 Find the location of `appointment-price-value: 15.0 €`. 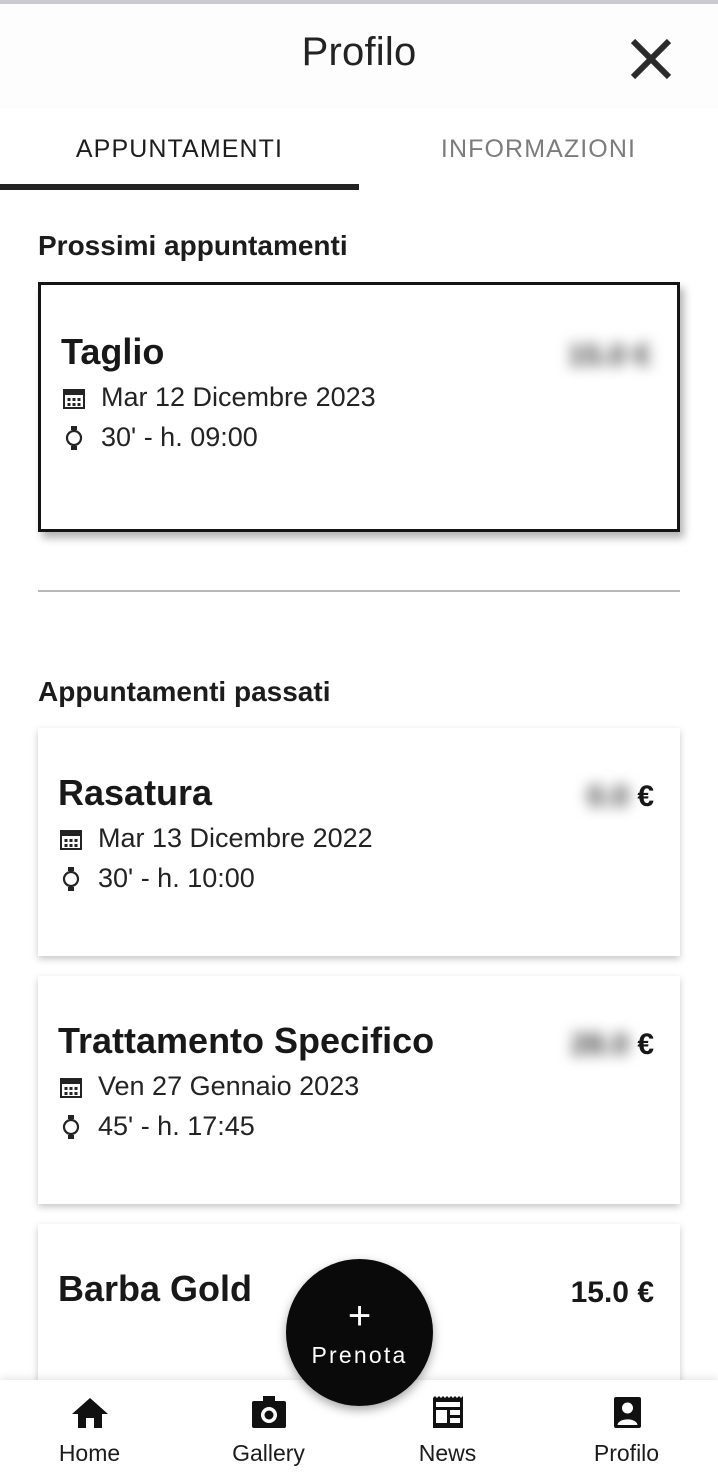

appointment-price-value: 15.0 € is located at coordinates (609, 355).